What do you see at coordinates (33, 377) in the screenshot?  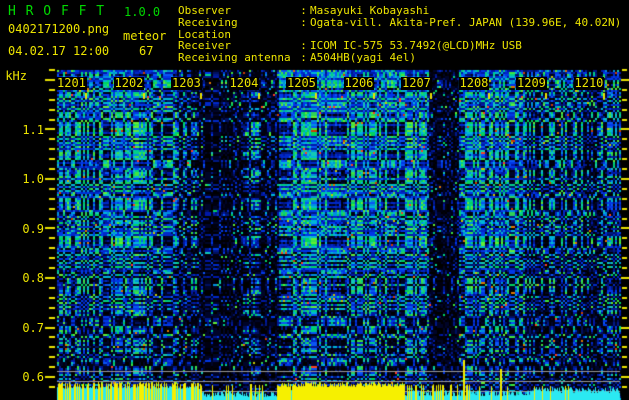 I see `freq-label-0.6: 0.6` at bounding box center [33, 377].